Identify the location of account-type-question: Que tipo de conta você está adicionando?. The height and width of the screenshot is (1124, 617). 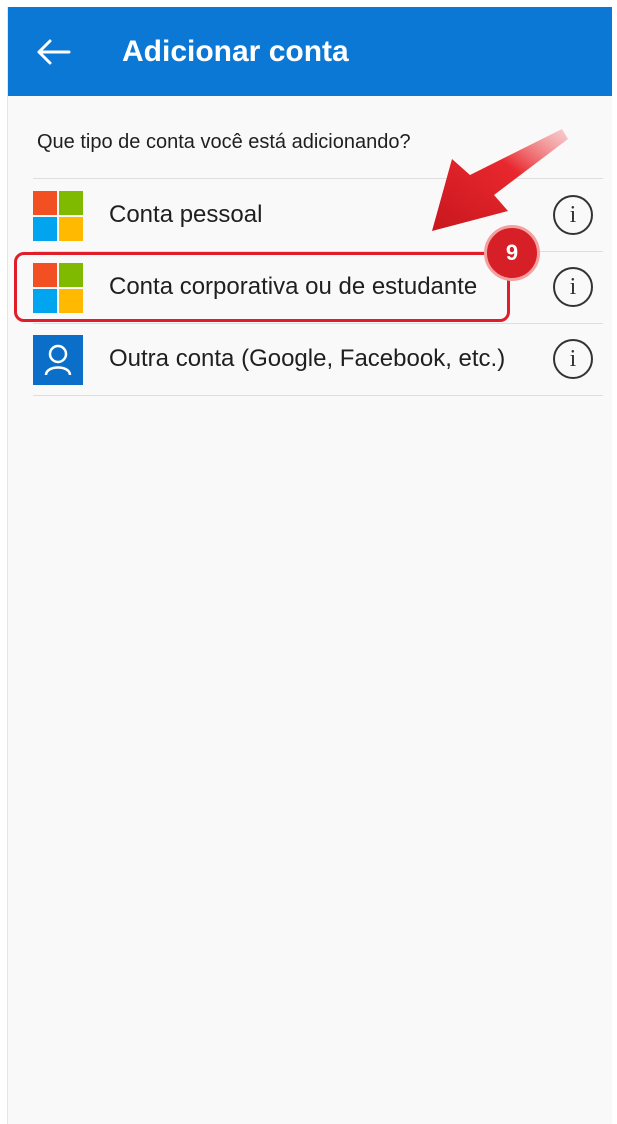
(224, 142).